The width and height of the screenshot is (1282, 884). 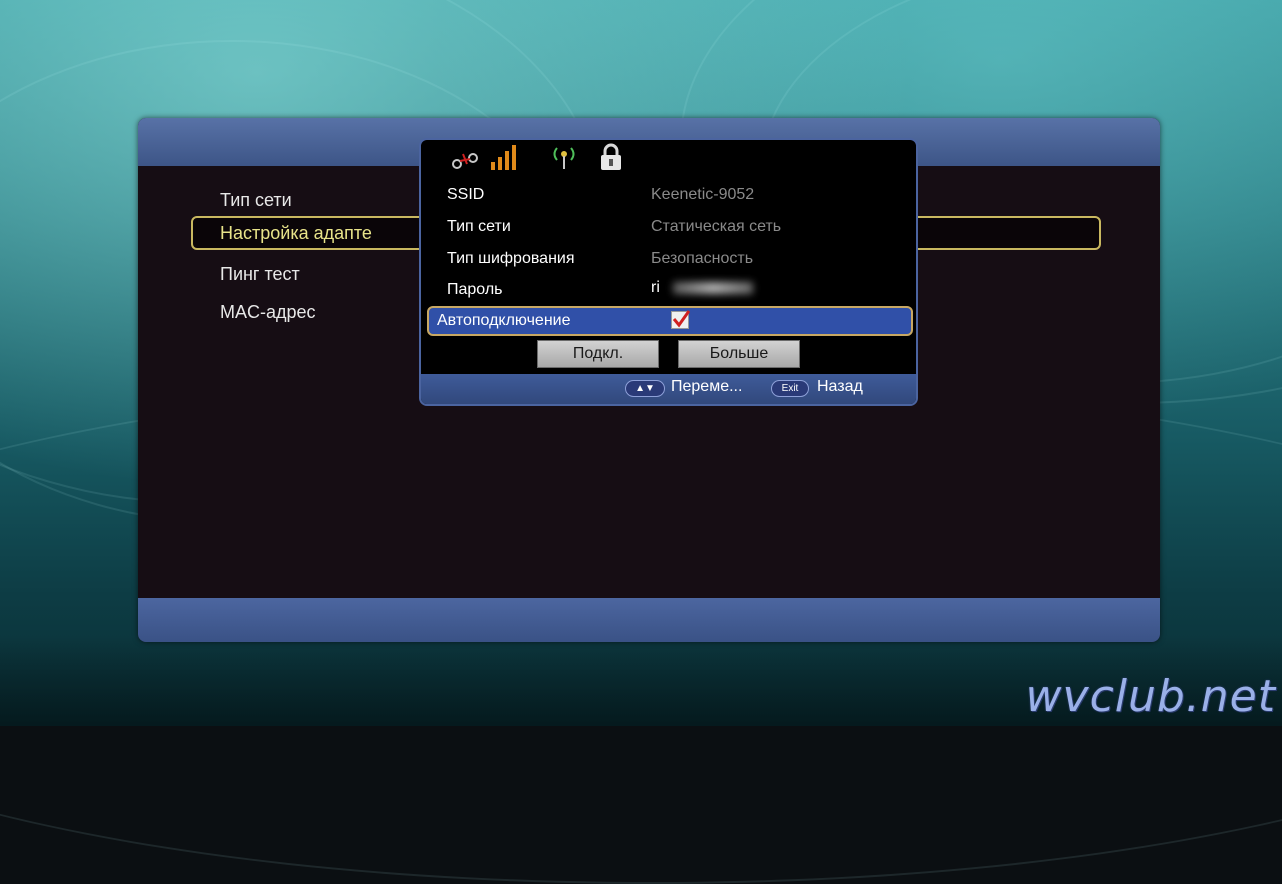 I want to click on back-hint-label: Назад, so click(x=840, y=387).